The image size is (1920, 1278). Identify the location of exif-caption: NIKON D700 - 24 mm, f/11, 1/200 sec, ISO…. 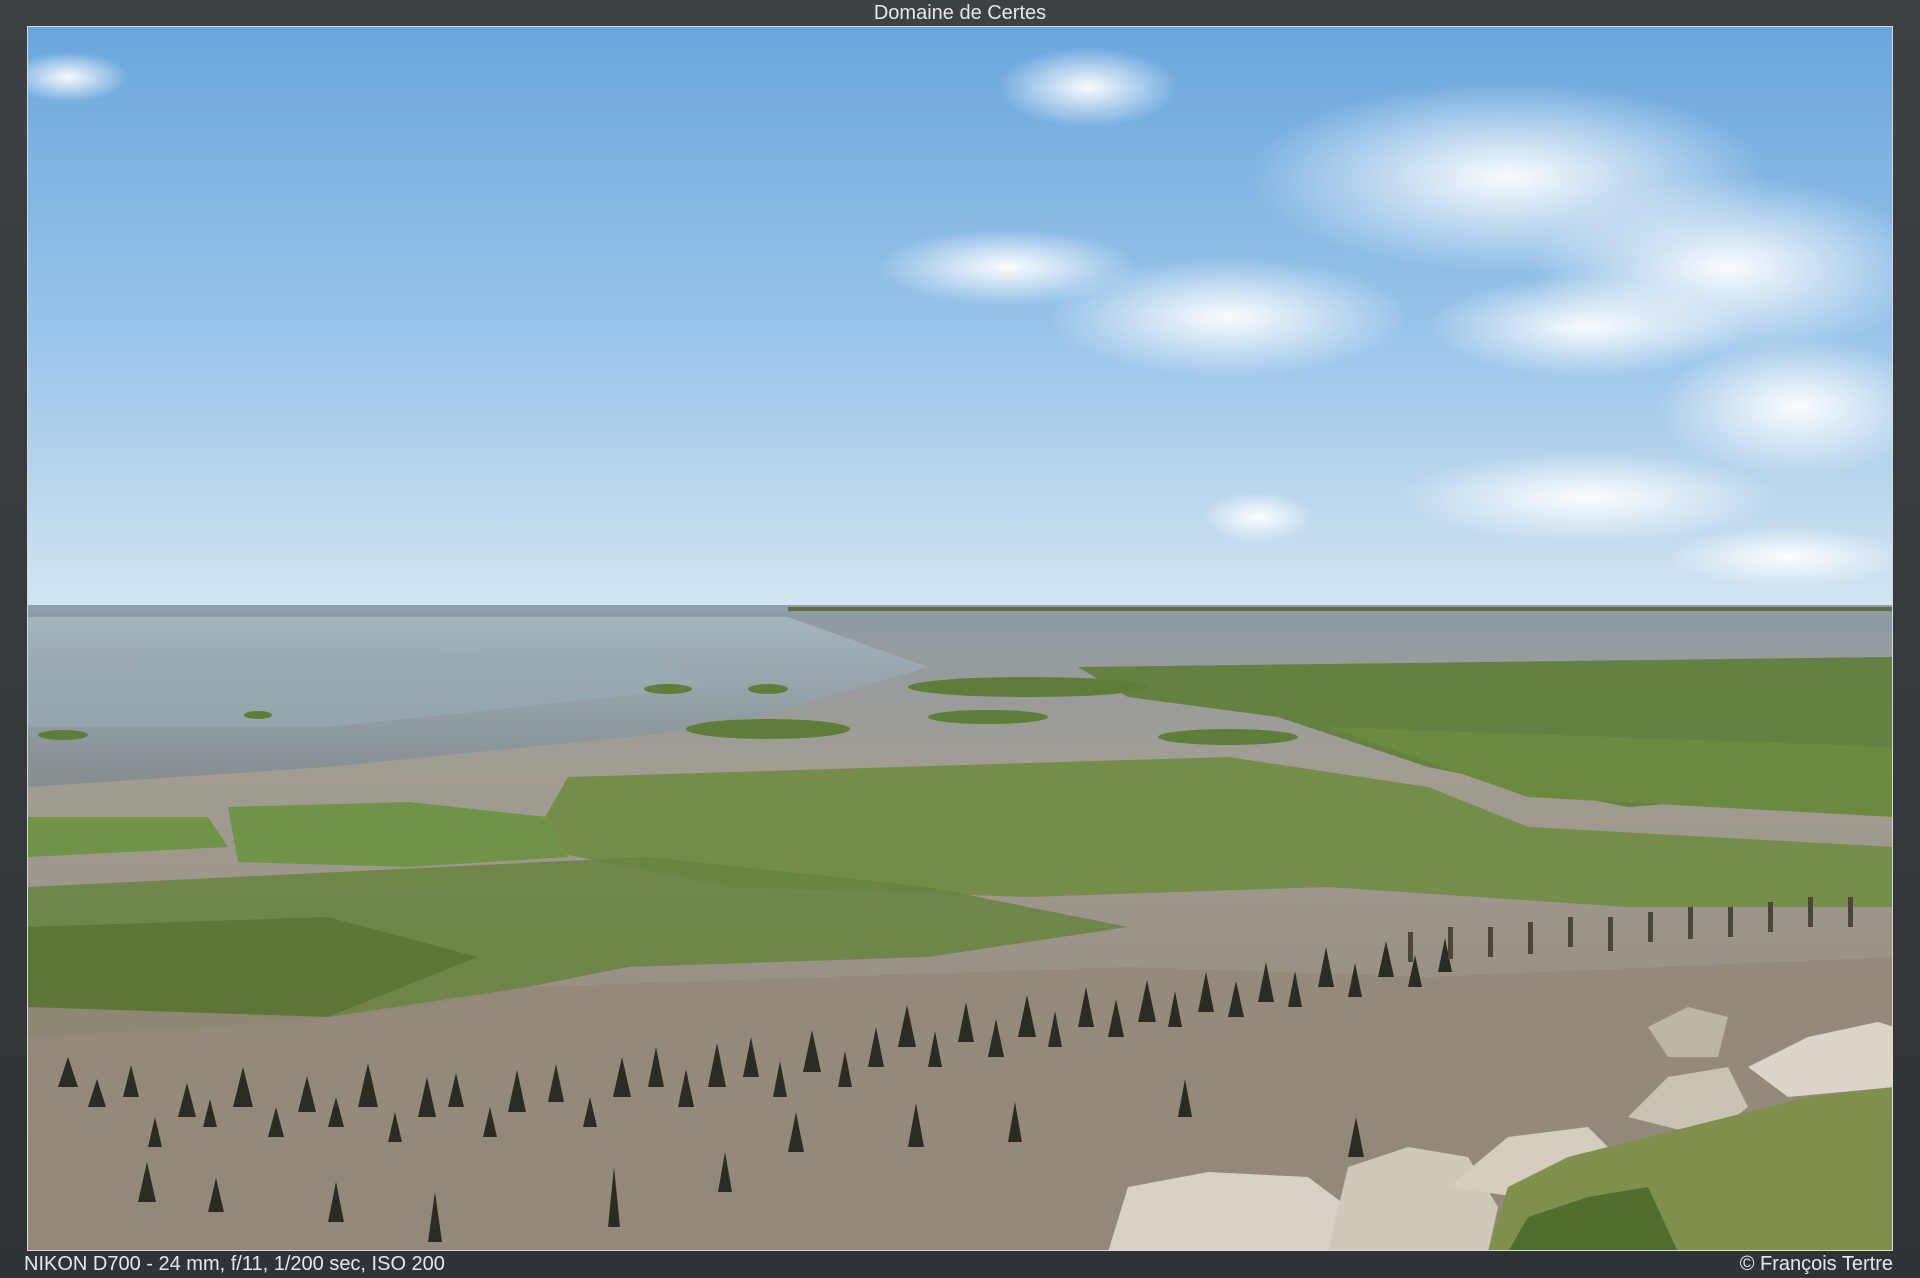
(234, 1264).